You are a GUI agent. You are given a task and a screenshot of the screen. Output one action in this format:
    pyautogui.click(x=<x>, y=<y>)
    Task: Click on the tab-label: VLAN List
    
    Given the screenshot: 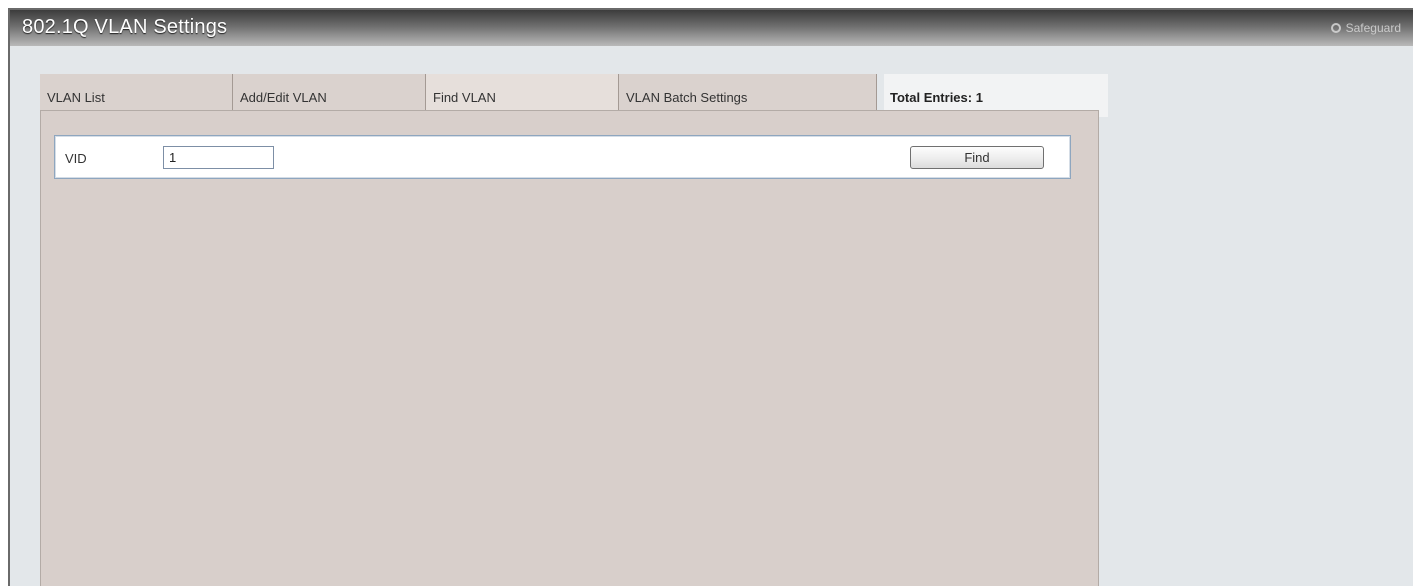 What is the action you would take?
    pyautogui.click(x=76, y=97)
    